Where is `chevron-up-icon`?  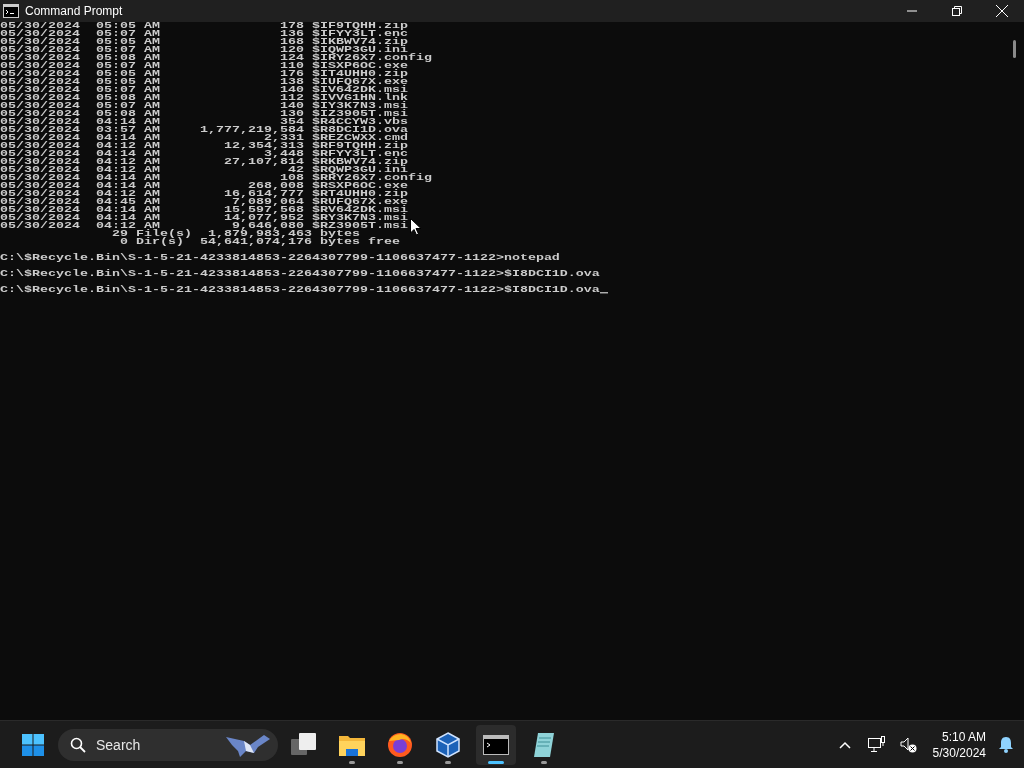
chevron-up-icon is located at coordinates (844, 744).